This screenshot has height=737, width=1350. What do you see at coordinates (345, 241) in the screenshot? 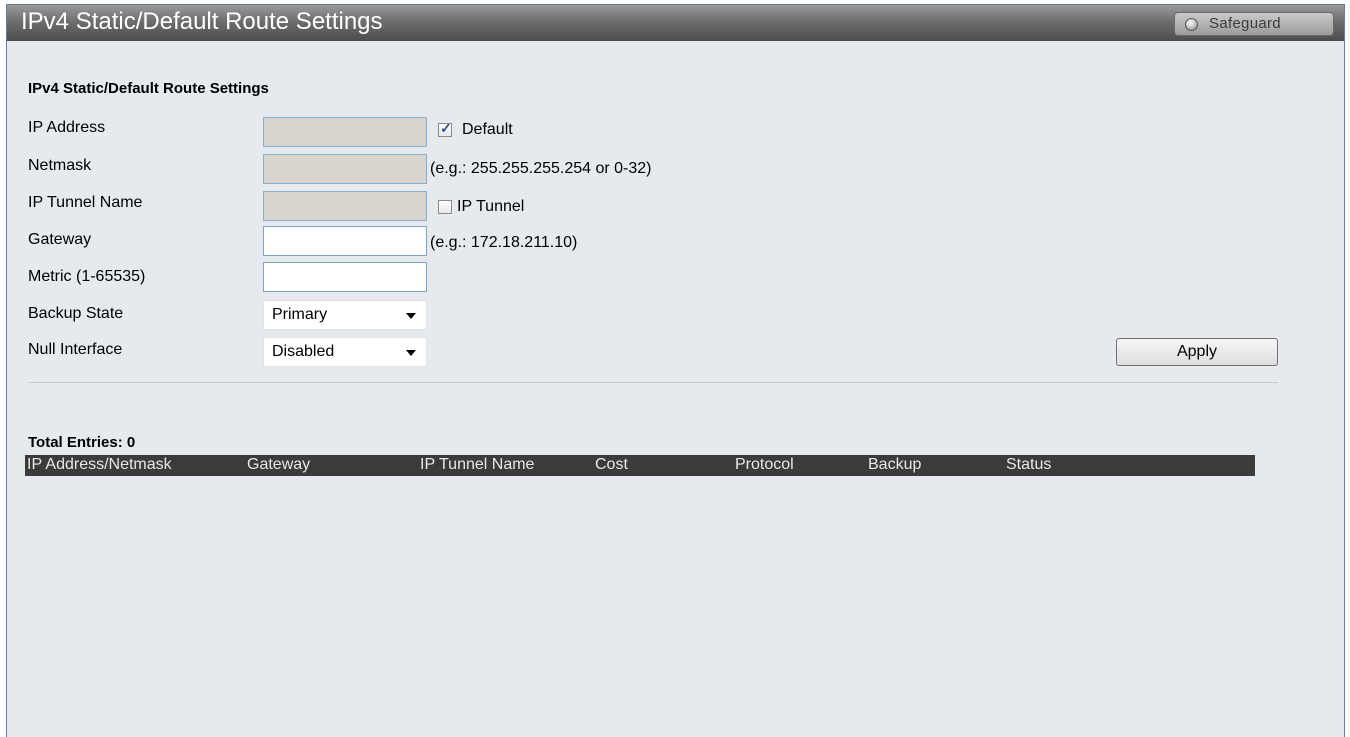
I see `gateway-input` at bounding box center [345, 241].